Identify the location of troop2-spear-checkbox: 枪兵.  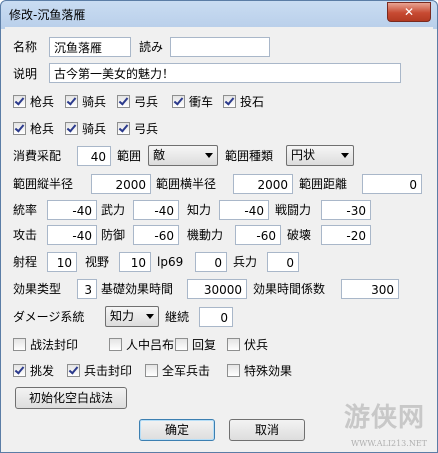
(33, 129).